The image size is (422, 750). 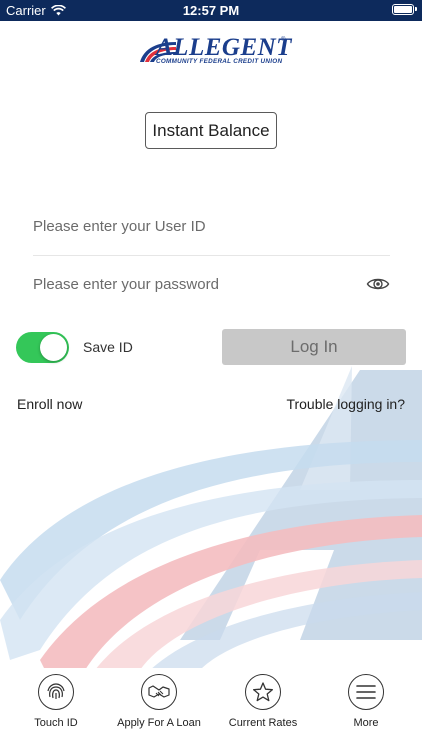 I want to click on menu-icon, so click(x=366, y=692).